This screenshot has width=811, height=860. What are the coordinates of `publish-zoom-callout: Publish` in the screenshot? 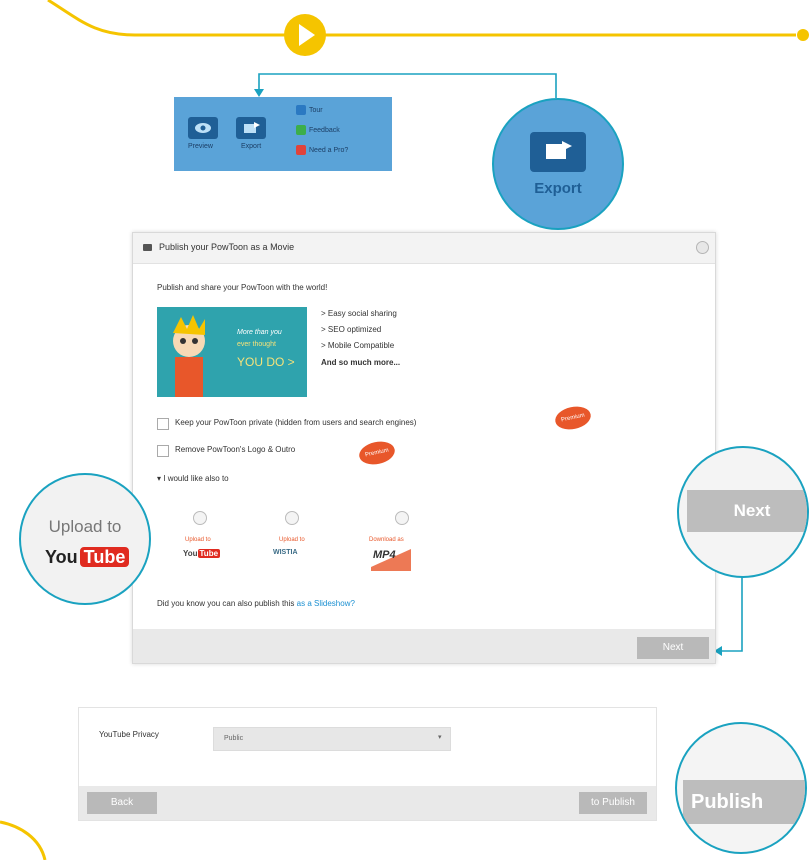 It's located at (741, 788).